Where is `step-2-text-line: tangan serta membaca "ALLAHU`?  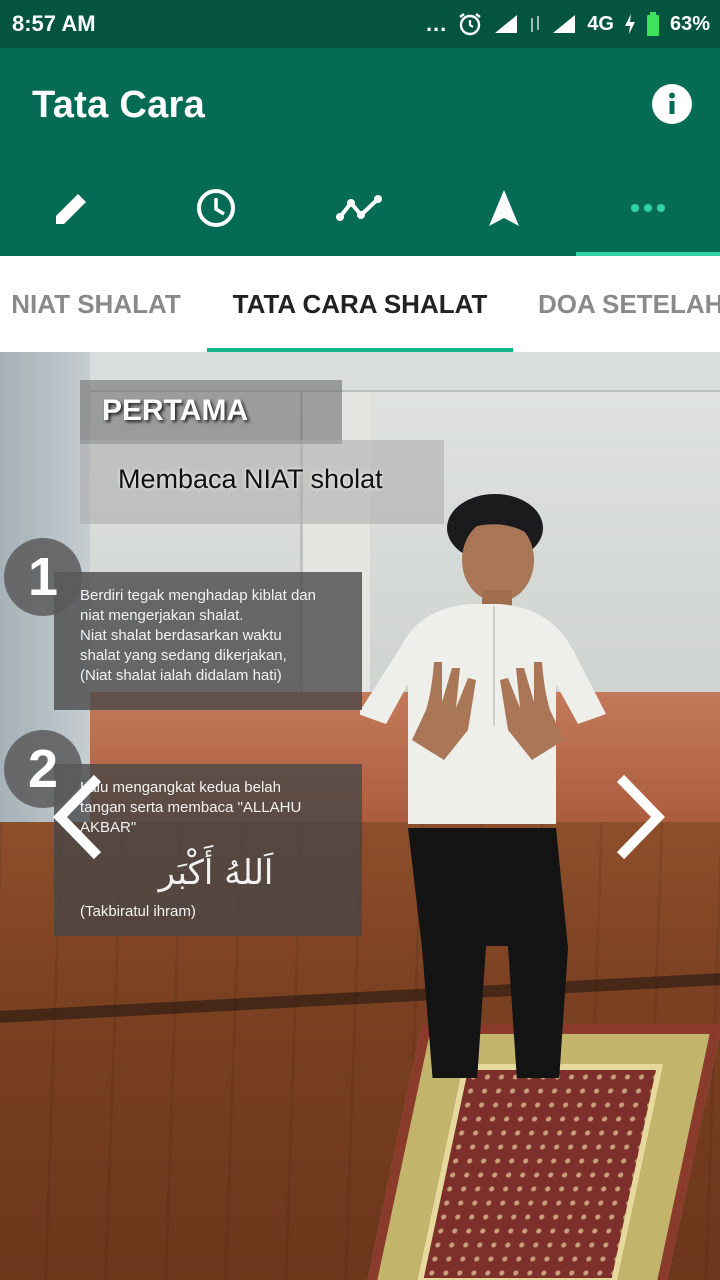 step-2-text-line: tangan serta membaca "ALLAHU is located at coordinates (191, 807).